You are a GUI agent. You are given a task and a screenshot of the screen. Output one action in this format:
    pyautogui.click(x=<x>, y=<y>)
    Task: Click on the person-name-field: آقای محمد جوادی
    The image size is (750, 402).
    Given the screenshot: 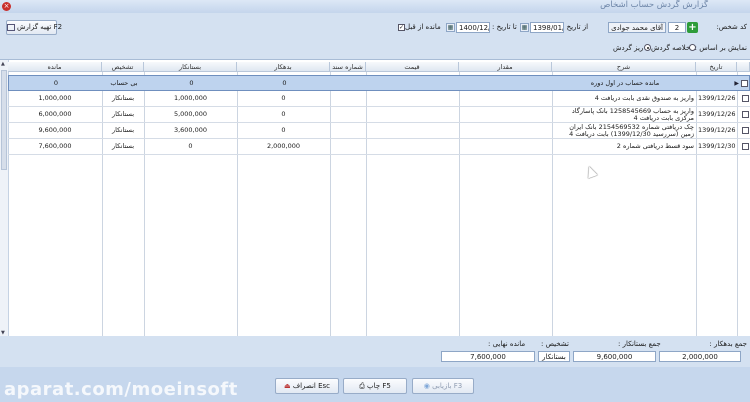 What is the action you would take?
    pyautogui.click(x=637, y=27)
    